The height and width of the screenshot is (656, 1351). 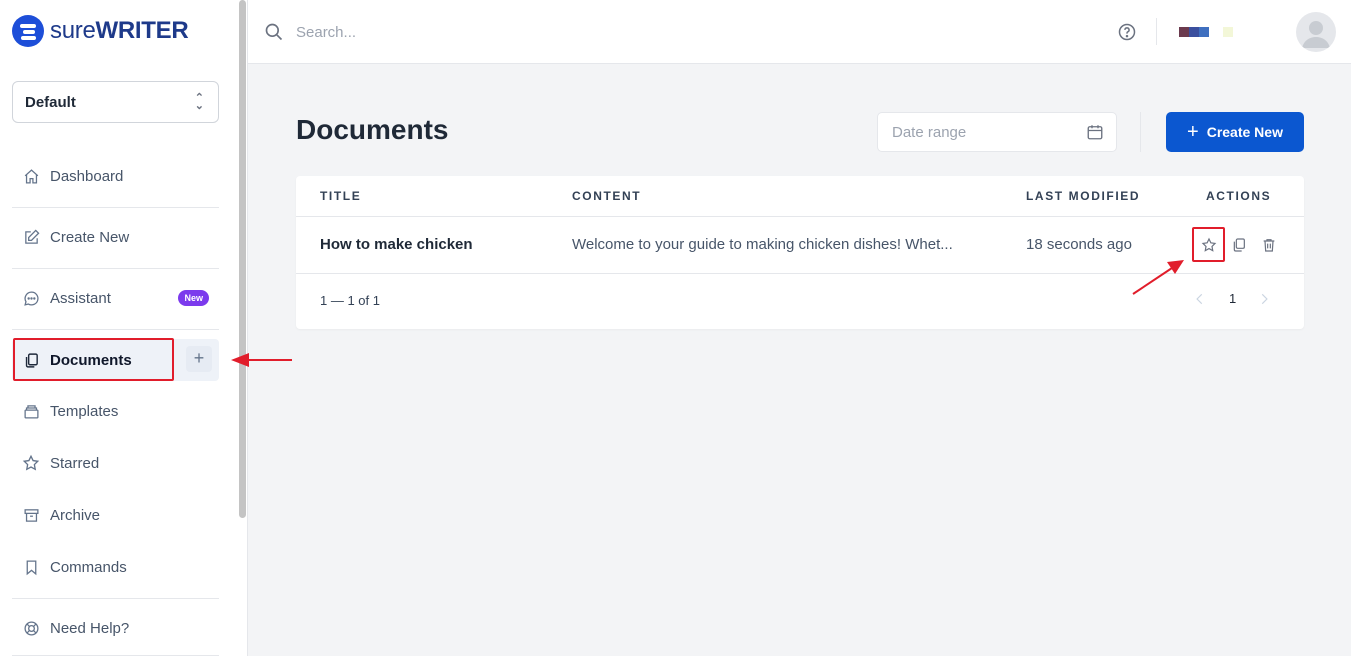 What do you see at coordinates (1158, 277) in the screenshot?
I see `arrow-to-star` at bounding box center [1158, 277].